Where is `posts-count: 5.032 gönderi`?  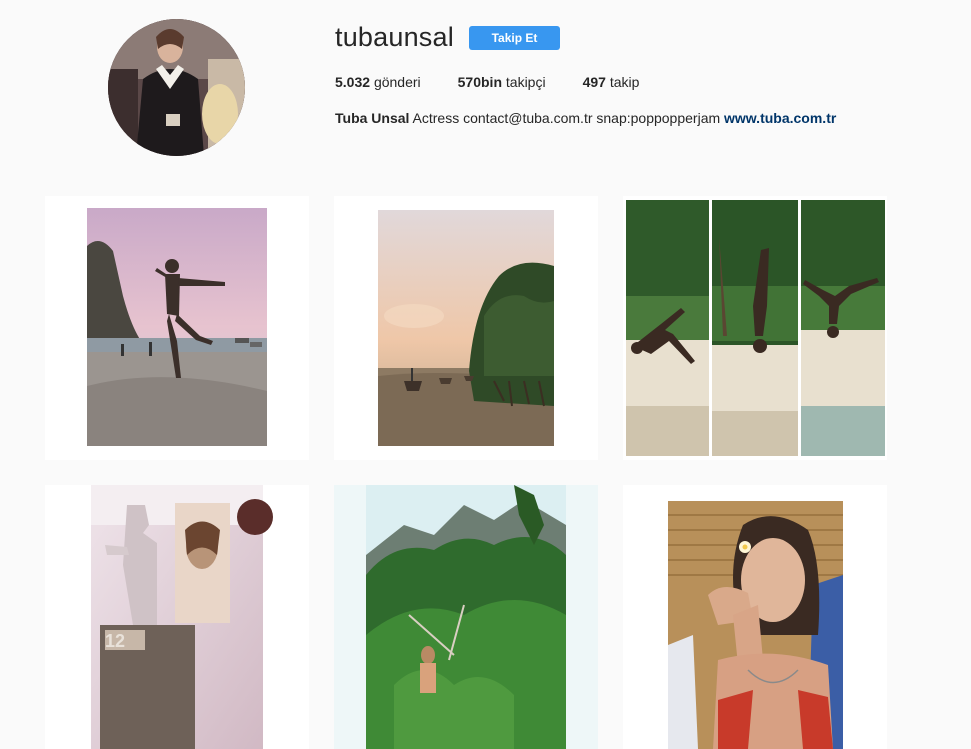 posts-count: 5.032 gönderi is located at coordinates (378, 82).